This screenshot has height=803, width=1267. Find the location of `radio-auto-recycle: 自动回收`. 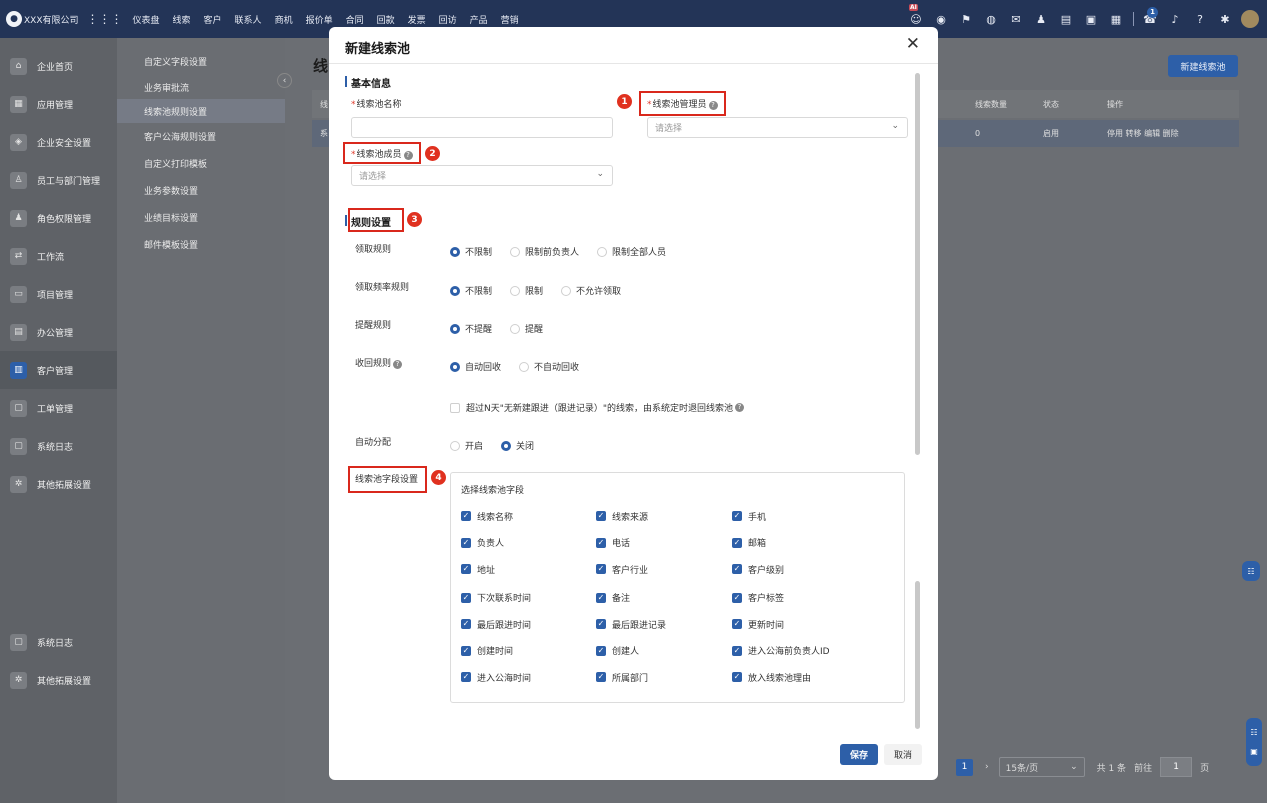

radio-auto-recycle: 自动回收 is located at coordinates (475, 366).